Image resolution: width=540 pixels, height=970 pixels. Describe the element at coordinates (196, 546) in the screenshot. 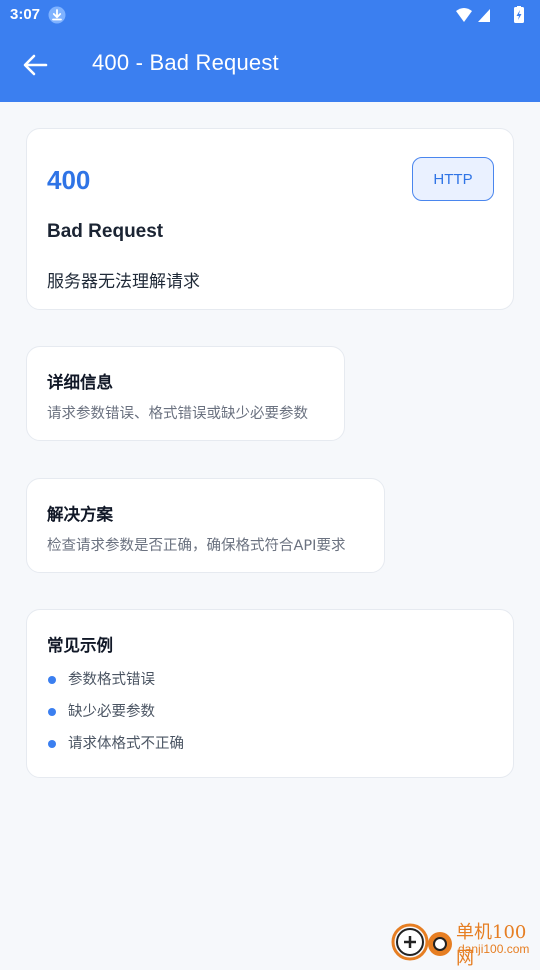

I see `solution-text: 检查请求参数是否正确，确保格式符合API要求` at that location.